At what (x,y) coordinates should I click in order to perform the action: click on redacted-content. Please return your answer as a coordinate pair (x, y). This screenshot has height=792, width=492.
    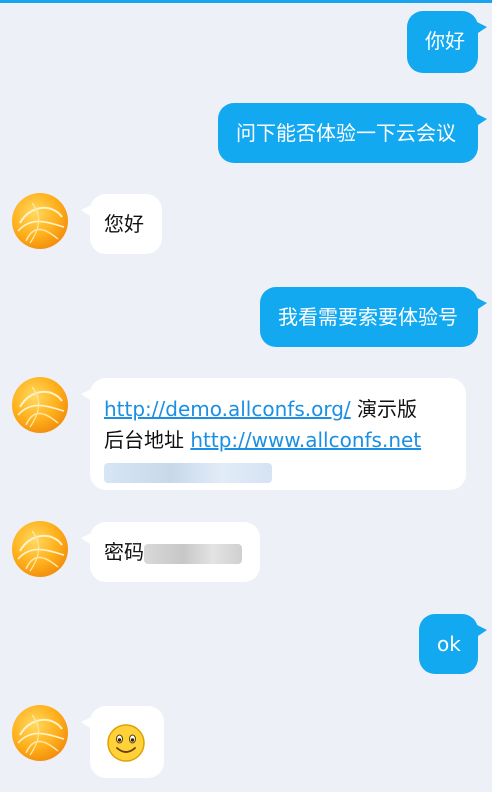
    Looking at the image, I should click on (188, 472).